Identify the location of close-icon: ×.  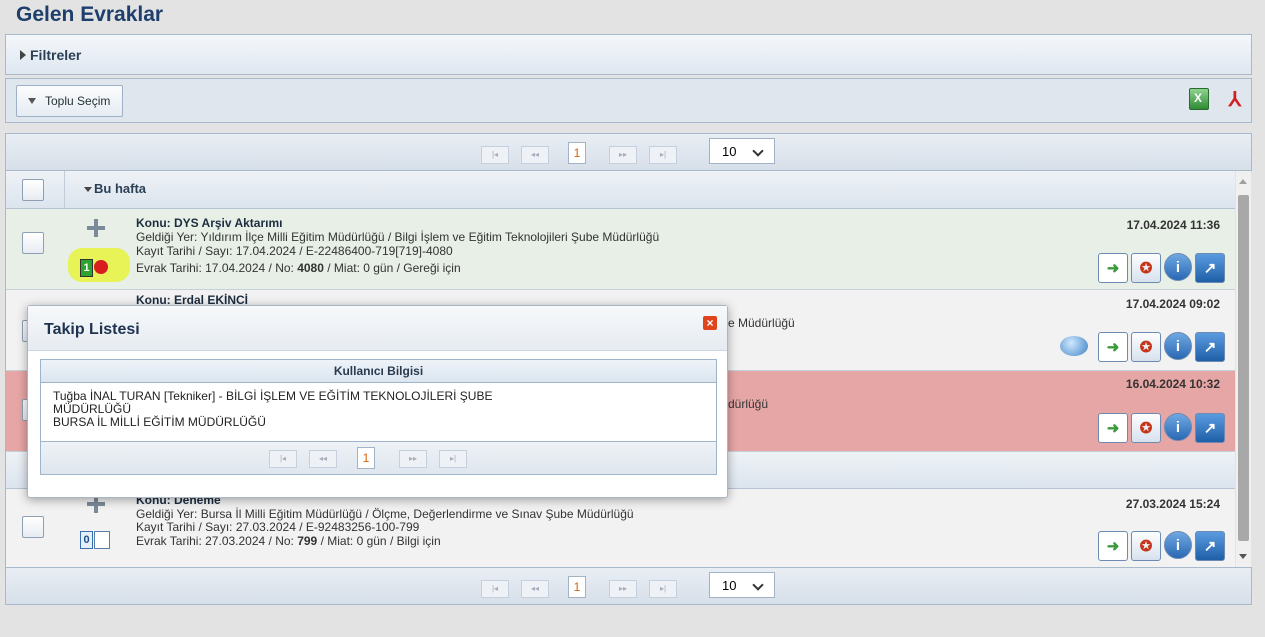
(710, 323).